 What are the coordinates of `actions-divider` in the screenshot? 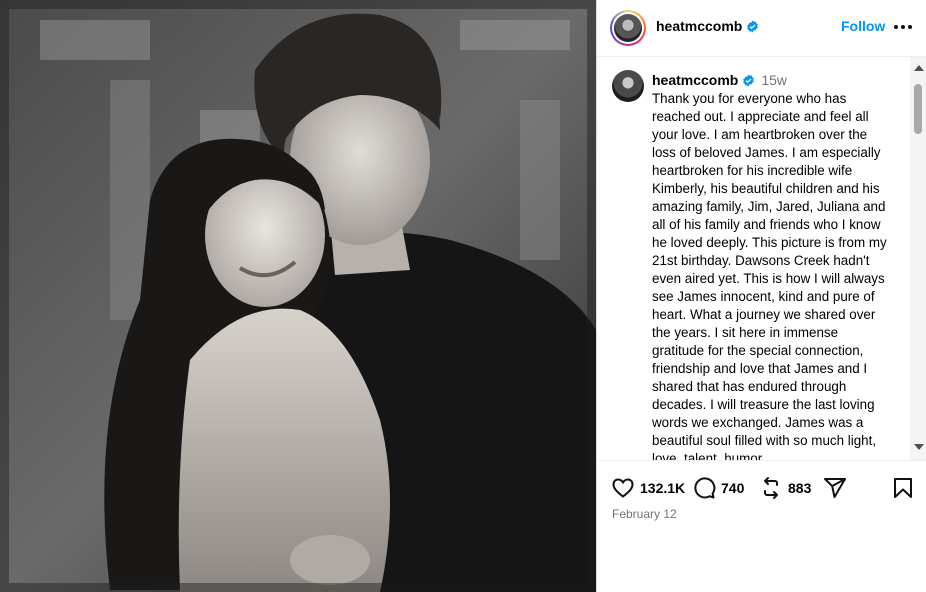 It's located at (761, 460).